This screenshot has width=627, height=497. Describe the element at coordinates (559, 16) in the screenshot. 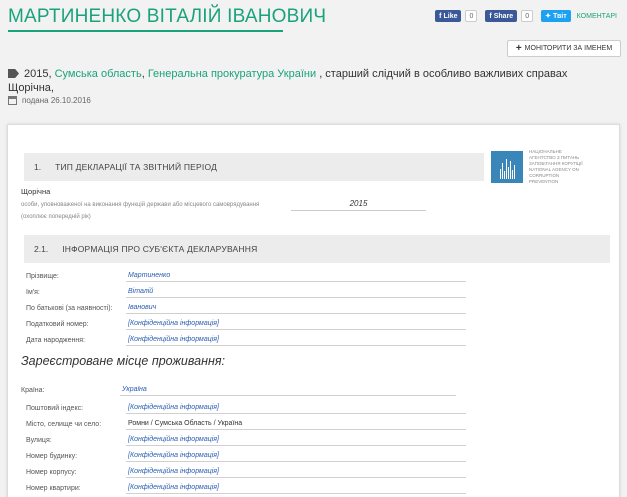

I see `twitter-label: Твіт` at that location.